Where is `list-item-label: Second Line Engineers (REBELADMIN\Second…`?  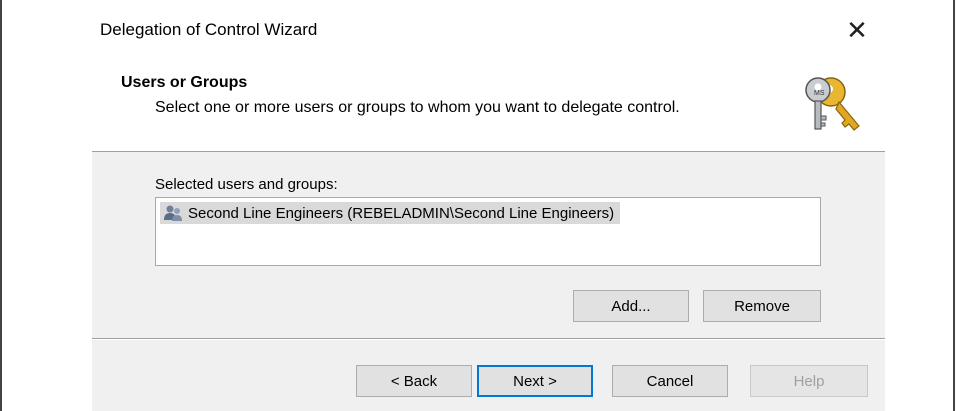 list-item-label: Second Line Engineers (REBELADMIN\Second… is located at coordinates (401, 213).